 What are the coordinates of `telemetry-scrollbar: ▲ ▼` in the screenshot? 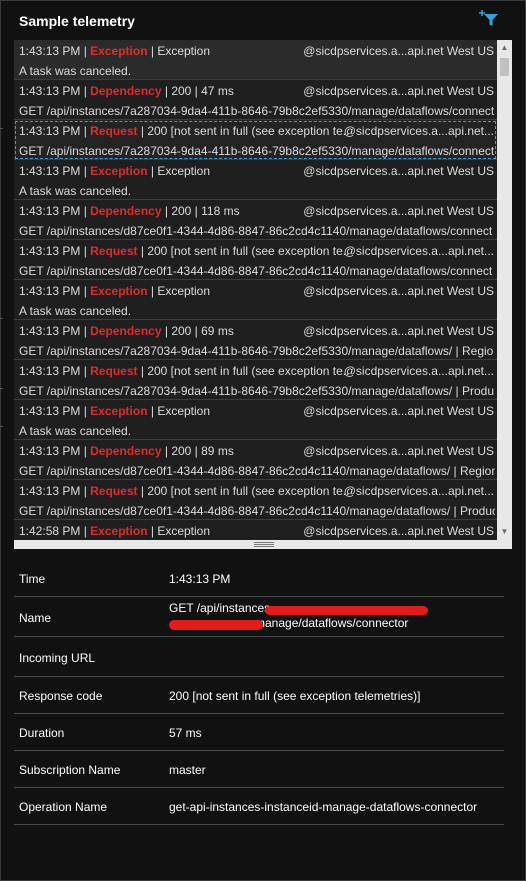 It's located at (504, 290).